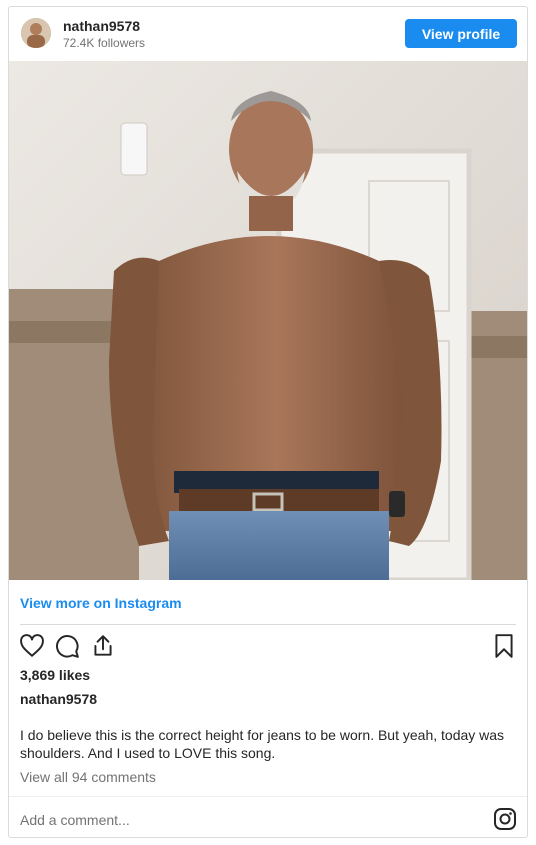 Image resolution: width=536 pixels, height=845 pixels. I want to click on divider, so click(268, 624).